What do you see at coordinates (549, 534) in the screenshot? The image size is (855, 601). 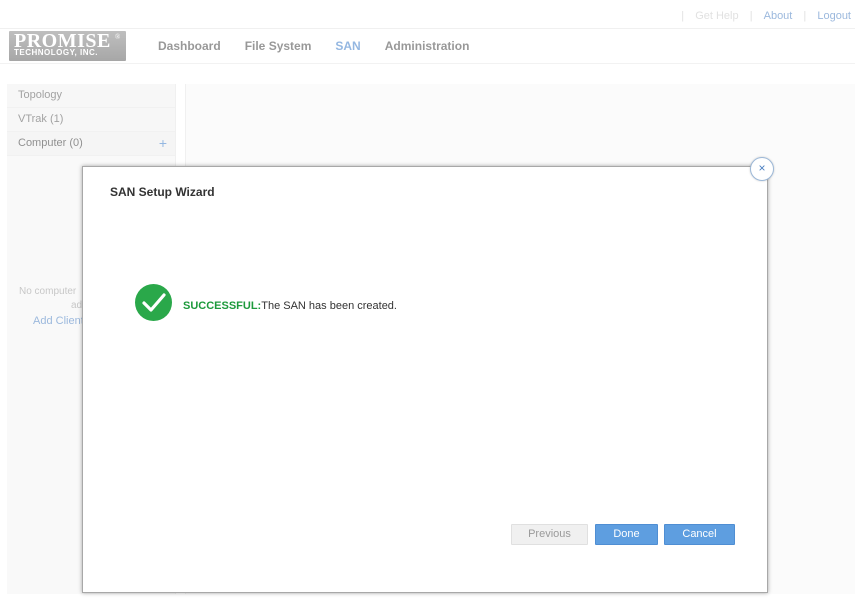 I see `previous-button: Previous` at bounding box center [549, 534].